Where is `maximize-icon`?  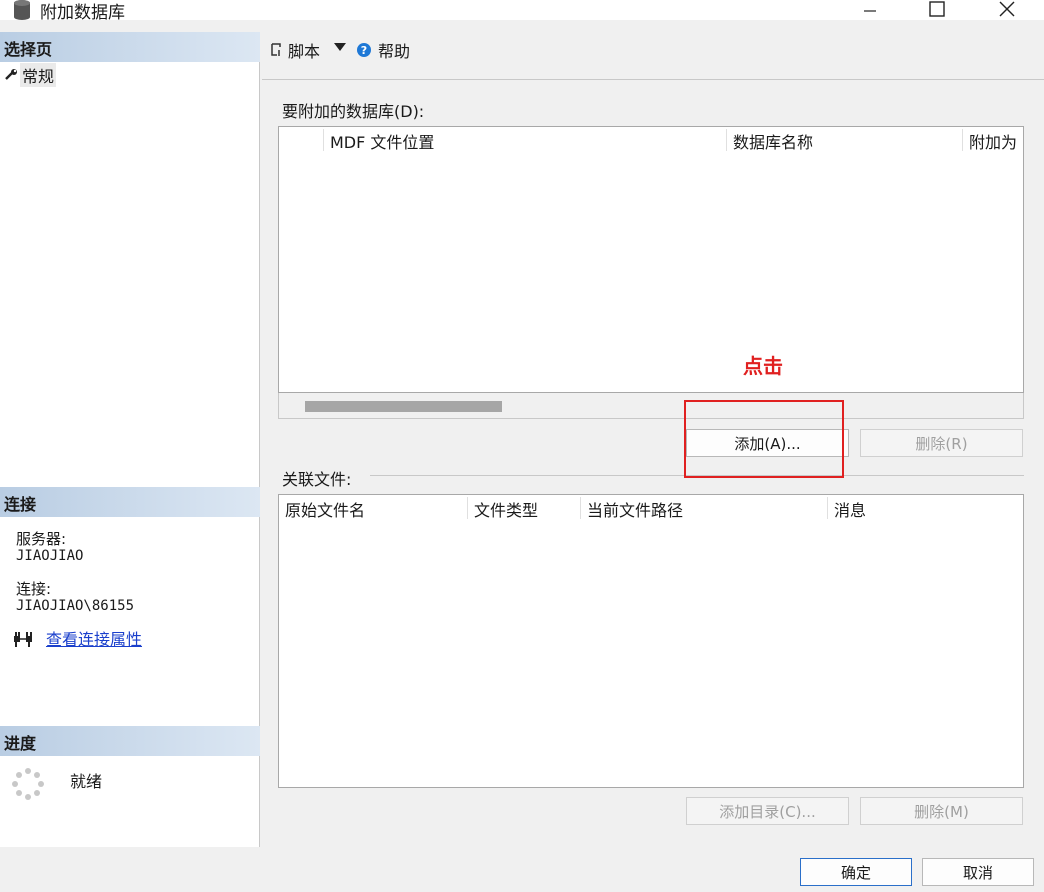
maximize-icon is located at coordinates (937, 9).